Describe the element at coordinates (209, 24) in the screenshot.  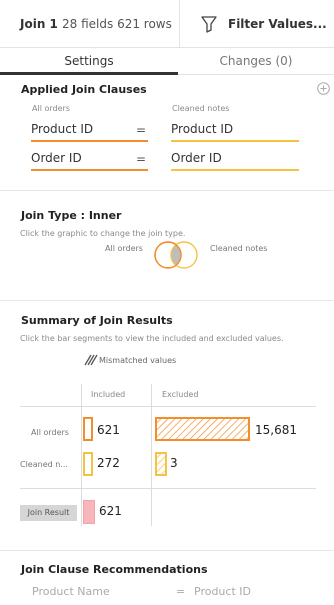
I see `filter-icon` at that location.